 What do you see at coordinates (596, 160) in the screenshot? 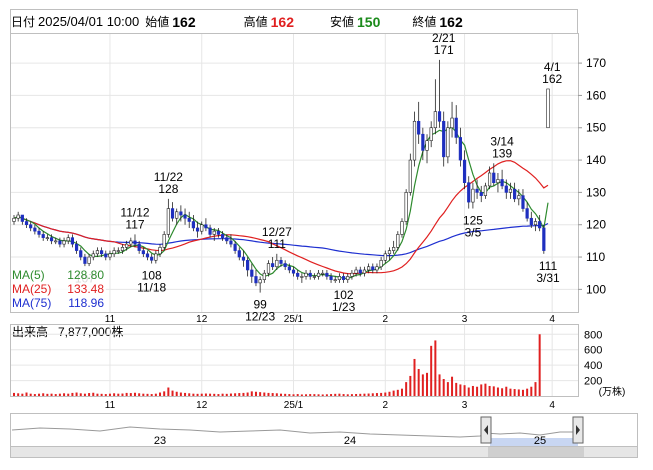
I see `price-tick-label: 140` at bounding box center [596, 160].